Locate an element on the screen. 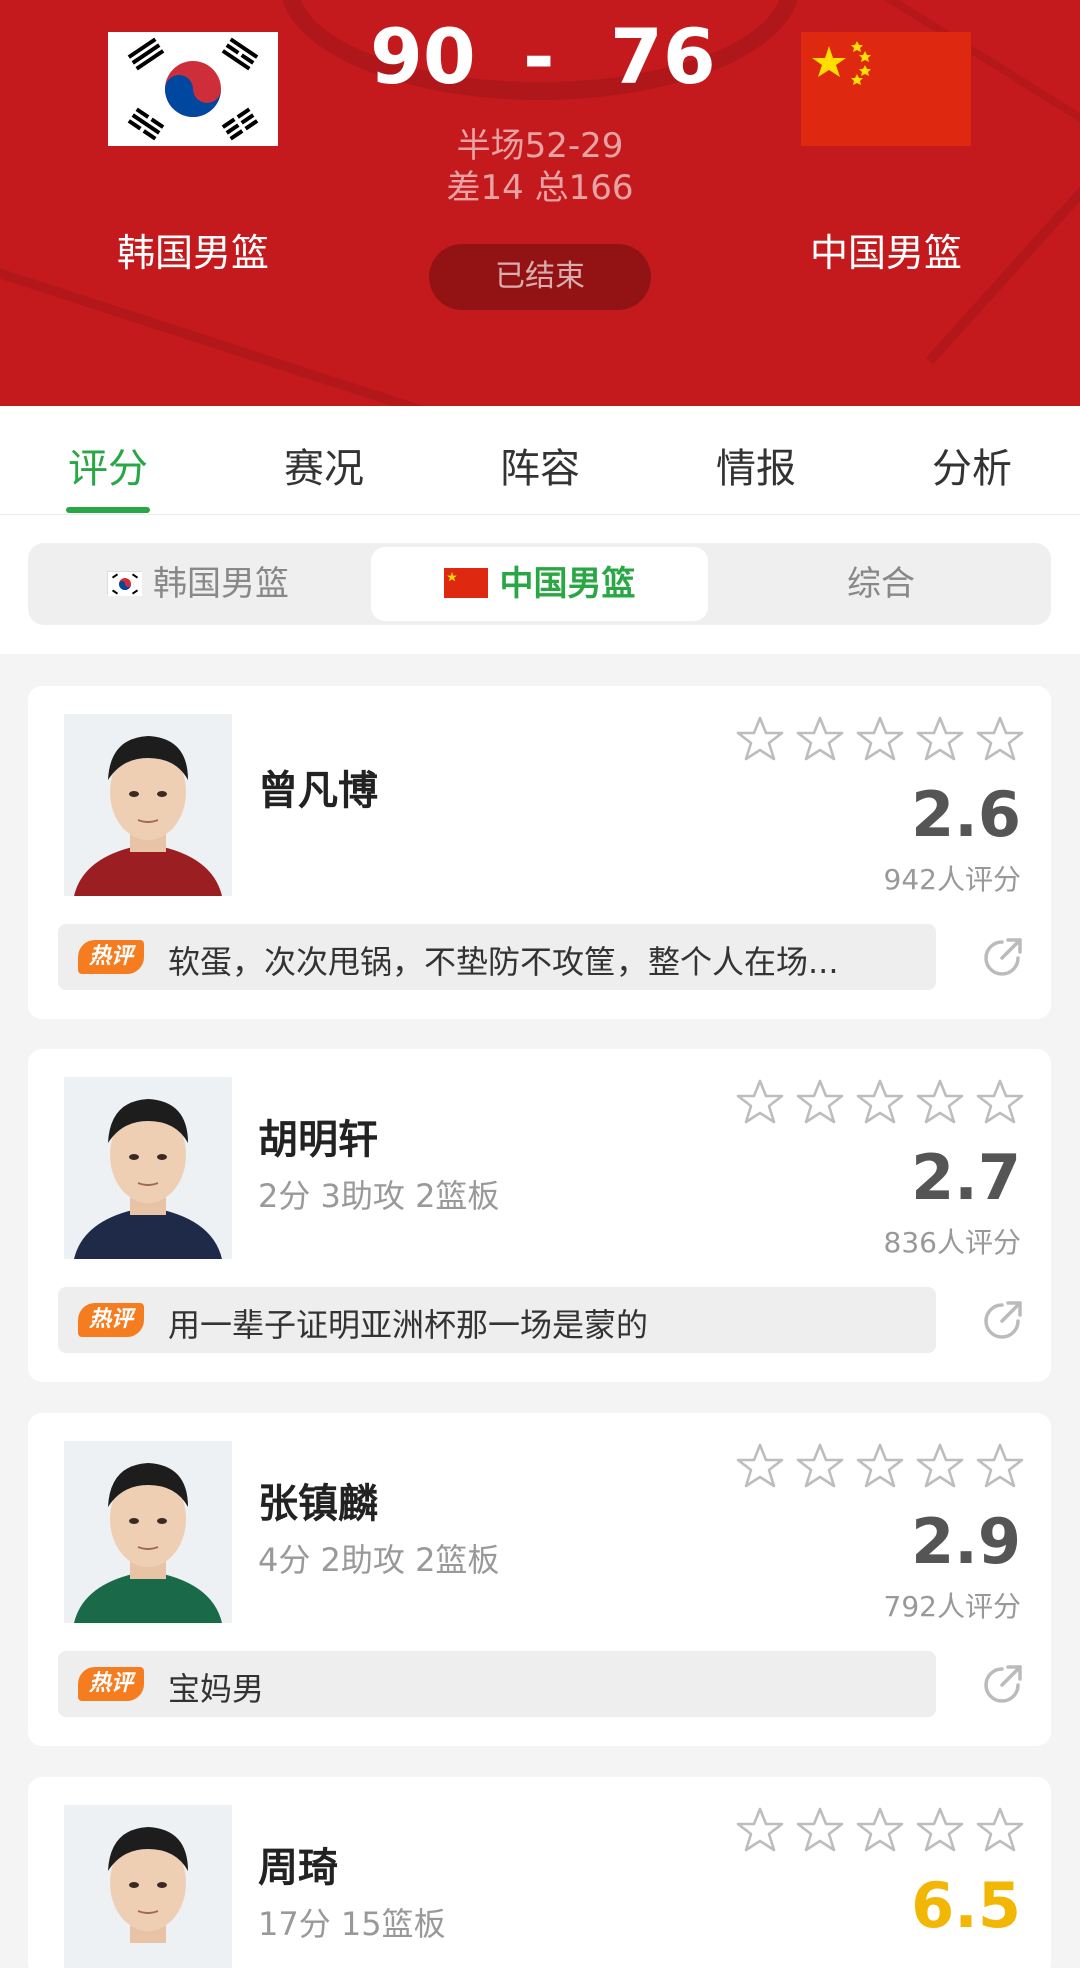 This screenshot has width=1080, height=1968. final-score: 90 - 76 is located at coordinates (540, 62).